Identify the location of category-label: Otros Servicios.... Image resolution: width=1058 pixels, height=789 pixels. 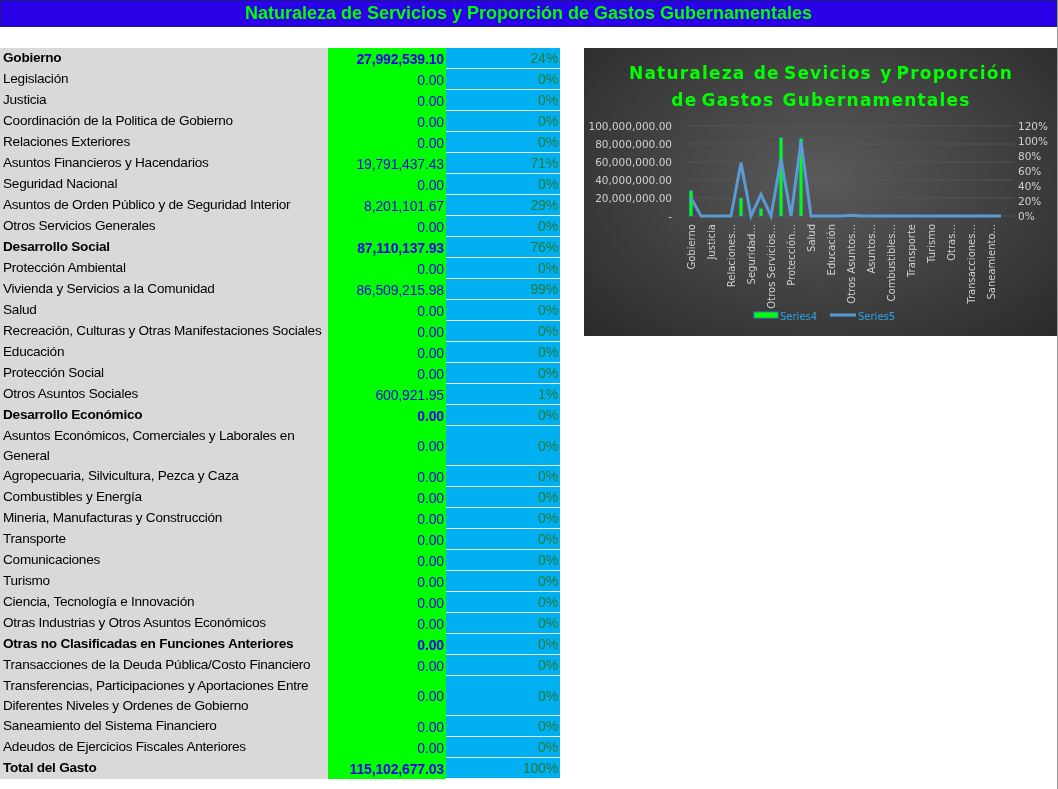
(771, 266).